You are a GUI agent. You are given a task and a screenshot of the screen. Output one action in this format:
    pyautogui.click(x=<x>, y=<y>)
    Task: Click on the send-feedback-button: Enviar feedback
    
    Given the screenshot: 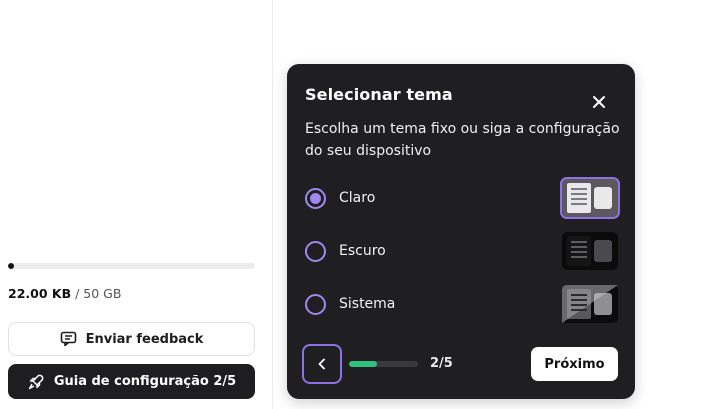 What is the action you would take?
    pyautogui.click(x=131, y=339)
    